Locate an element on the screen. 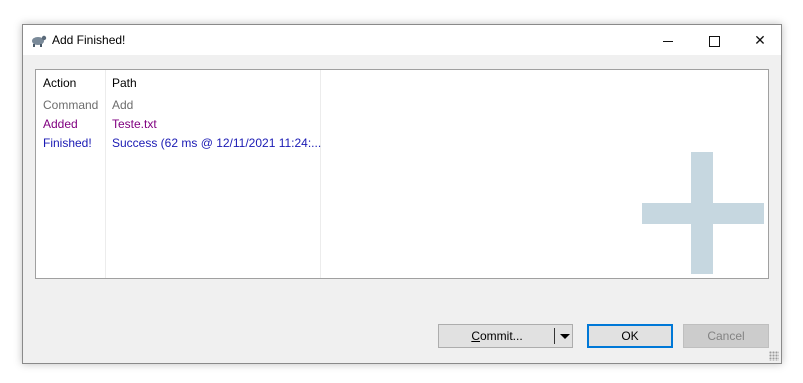 The height and width of the screenshot is (383, 803). minimize-icon is located at coordinates (668, 41).